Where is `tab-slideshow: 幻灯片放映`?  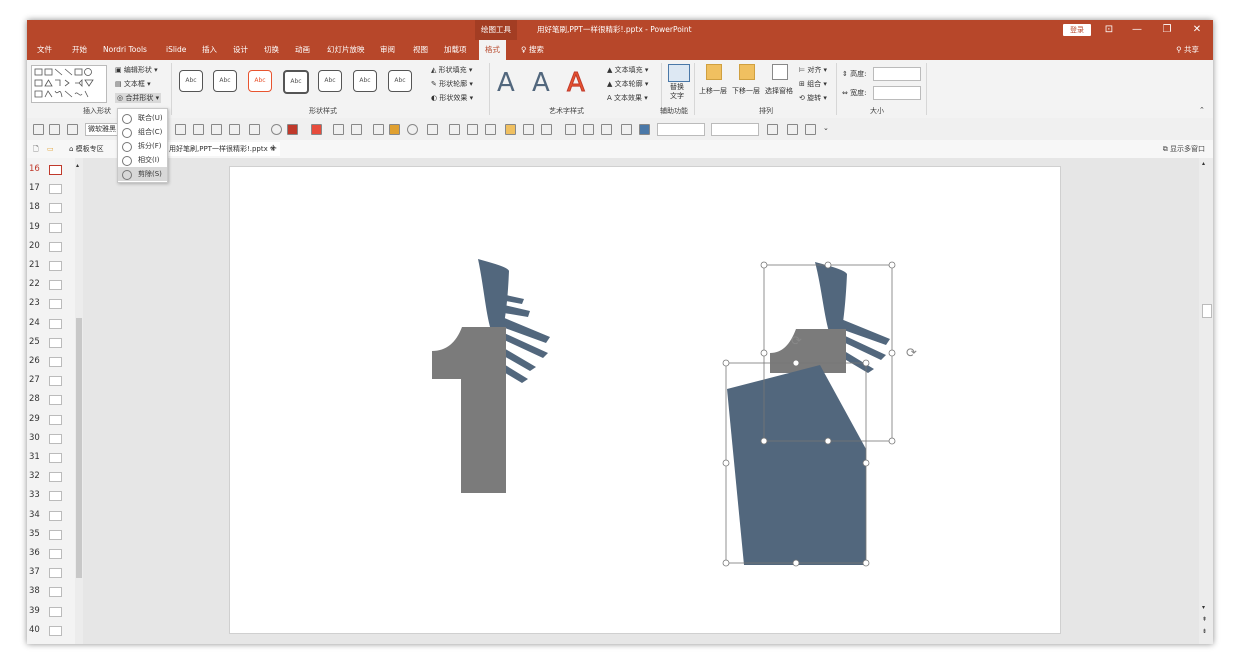 tab-slideshow: 幻灯片放映 is located at coordinates (346, 50).